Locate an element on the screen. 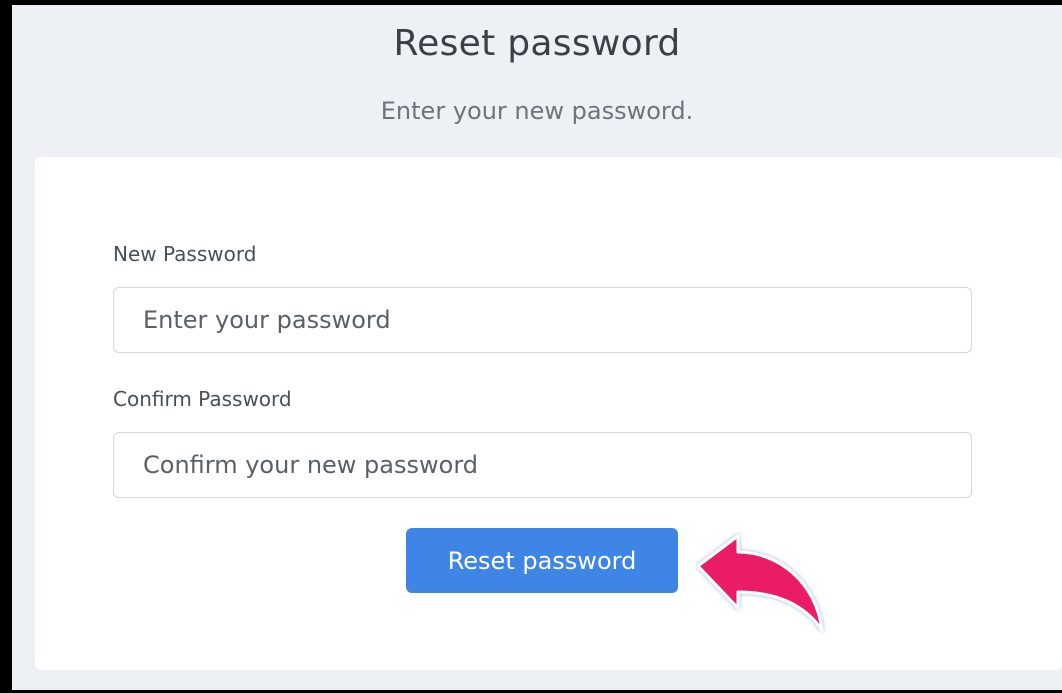 The image size is (1062, 693). reset-password-button: Reset password is located at coordinates (542, 560).